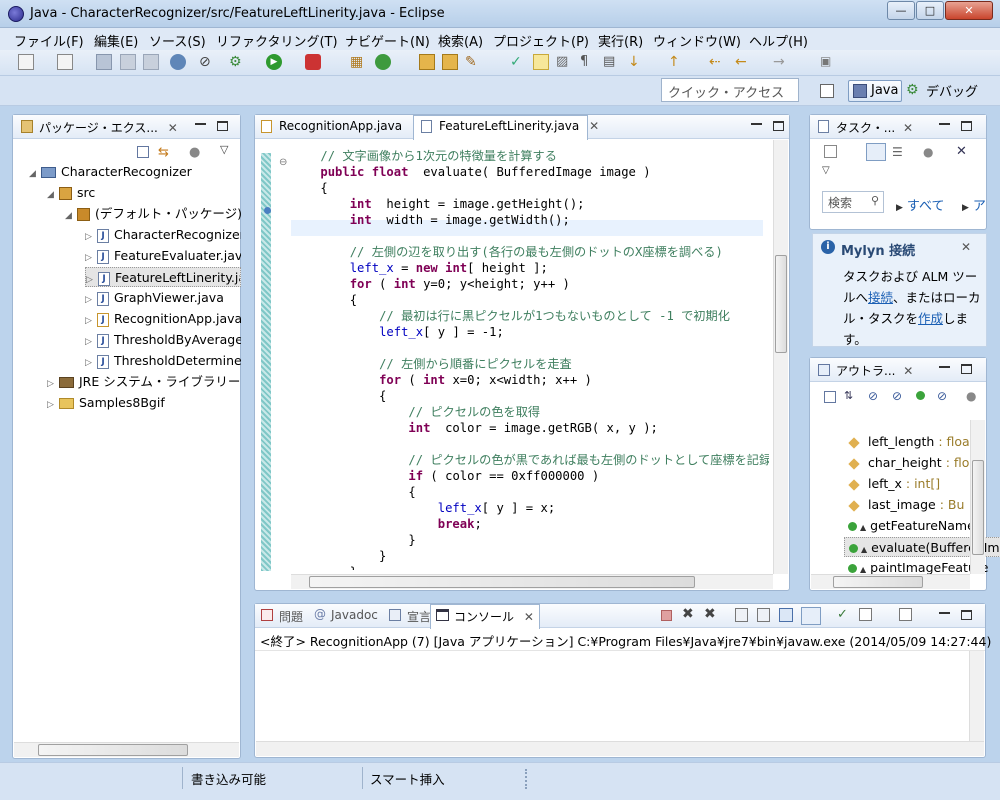  Describe the element at coordinates (875, 91) in the screenshot. I see `perspective-java-button: Java` at that location.